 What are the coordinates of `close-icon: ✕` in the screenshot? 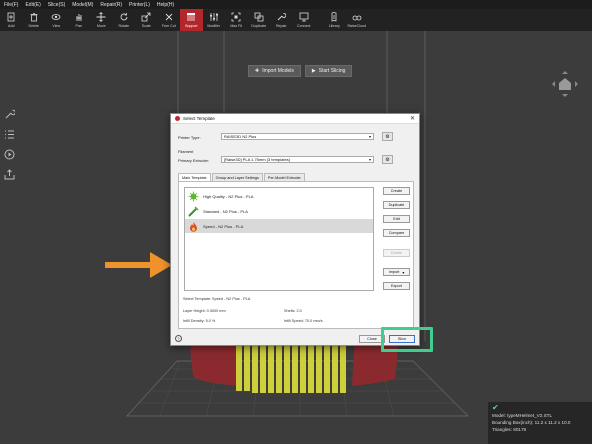 It's located at (412, 118).